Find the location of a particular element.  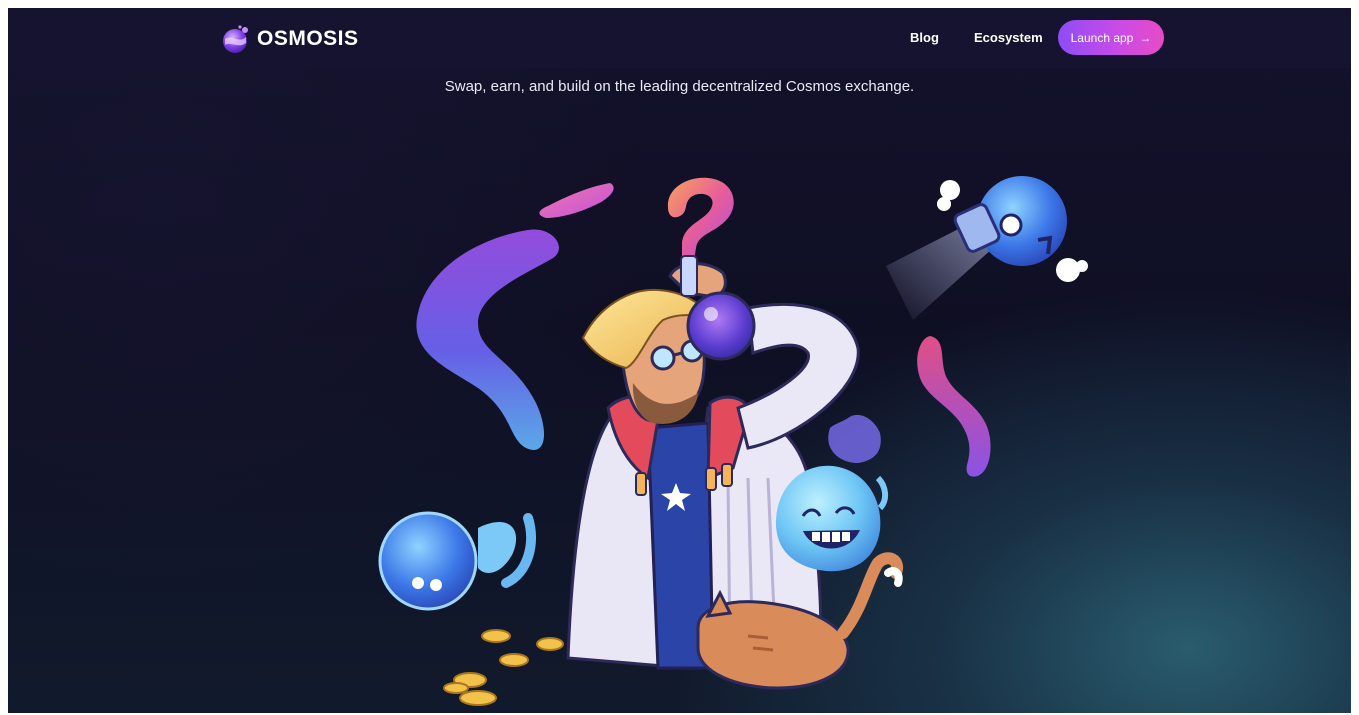

launch-app-button: Launch app → is located at coordinates (1111, 37).